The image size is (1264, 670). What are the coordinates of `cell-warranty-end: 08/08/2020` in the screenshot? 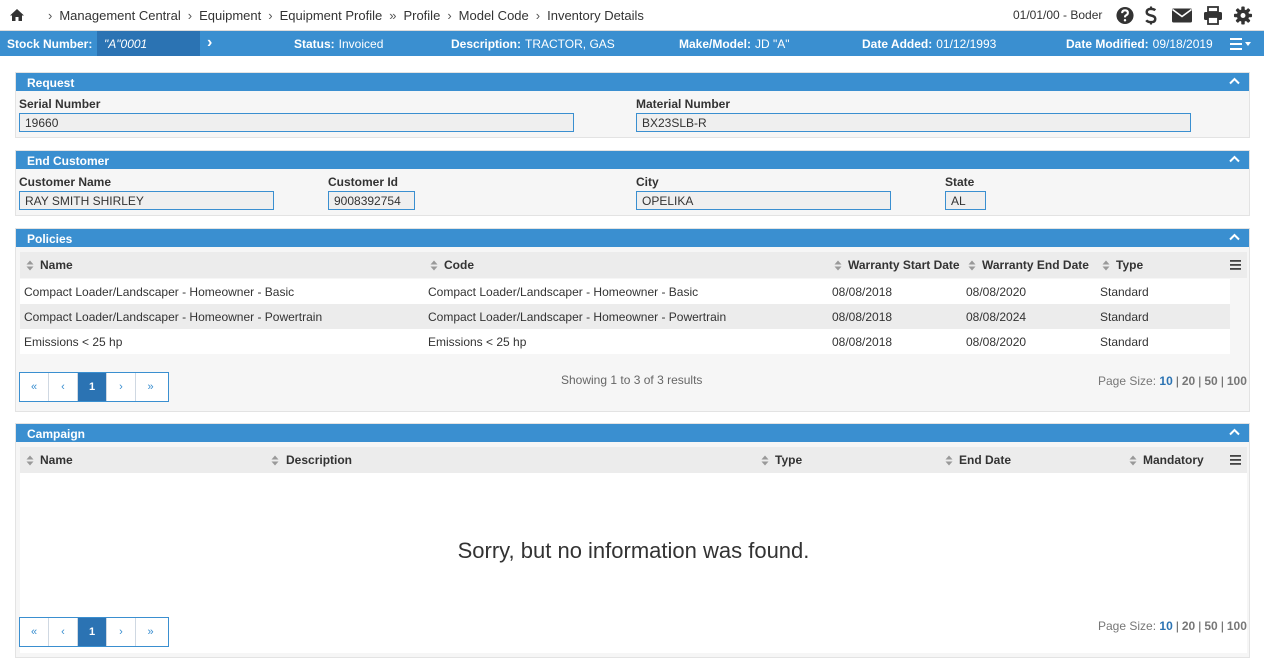 It's located at (996, 342).